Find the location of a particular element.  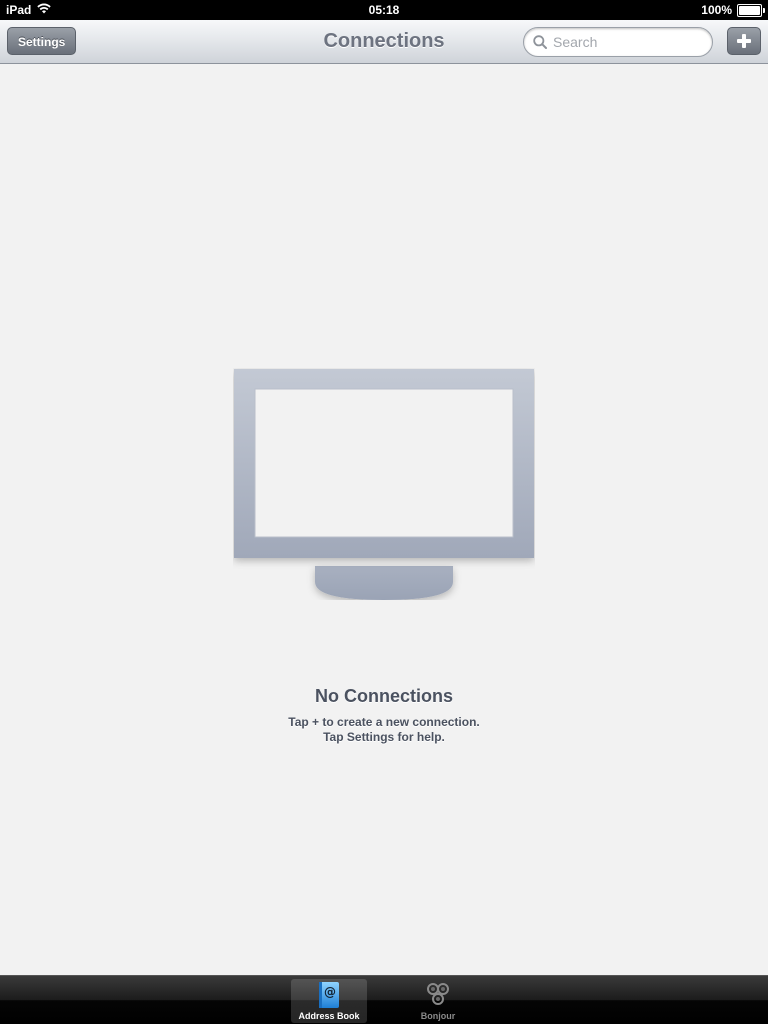

nav-bar: Settings Connections is located at coordinates (384, 42).